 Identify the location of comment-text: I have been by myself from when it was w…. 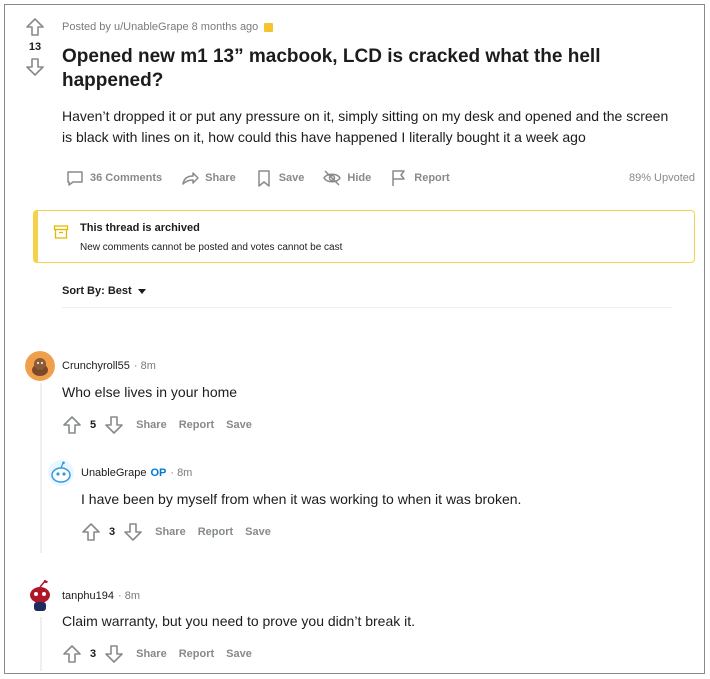
(301, 499).